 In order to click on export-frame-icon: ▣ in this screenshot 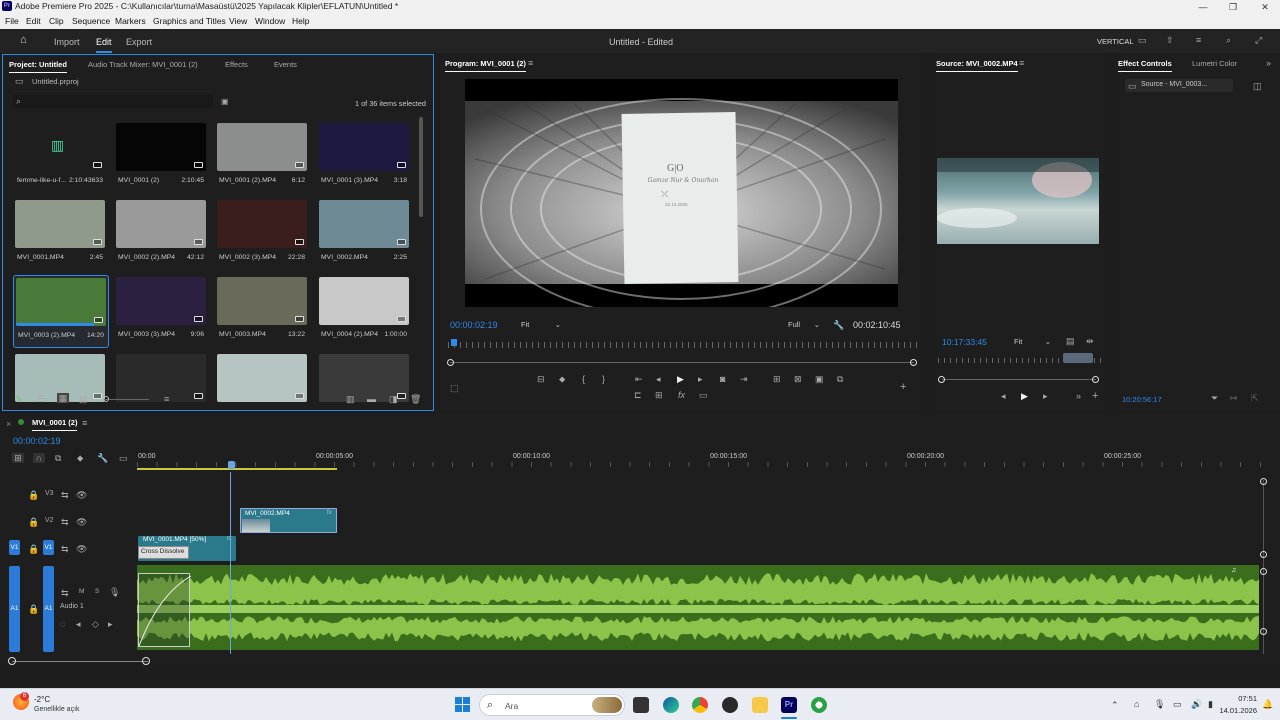, I will do `click(819, 379)`.